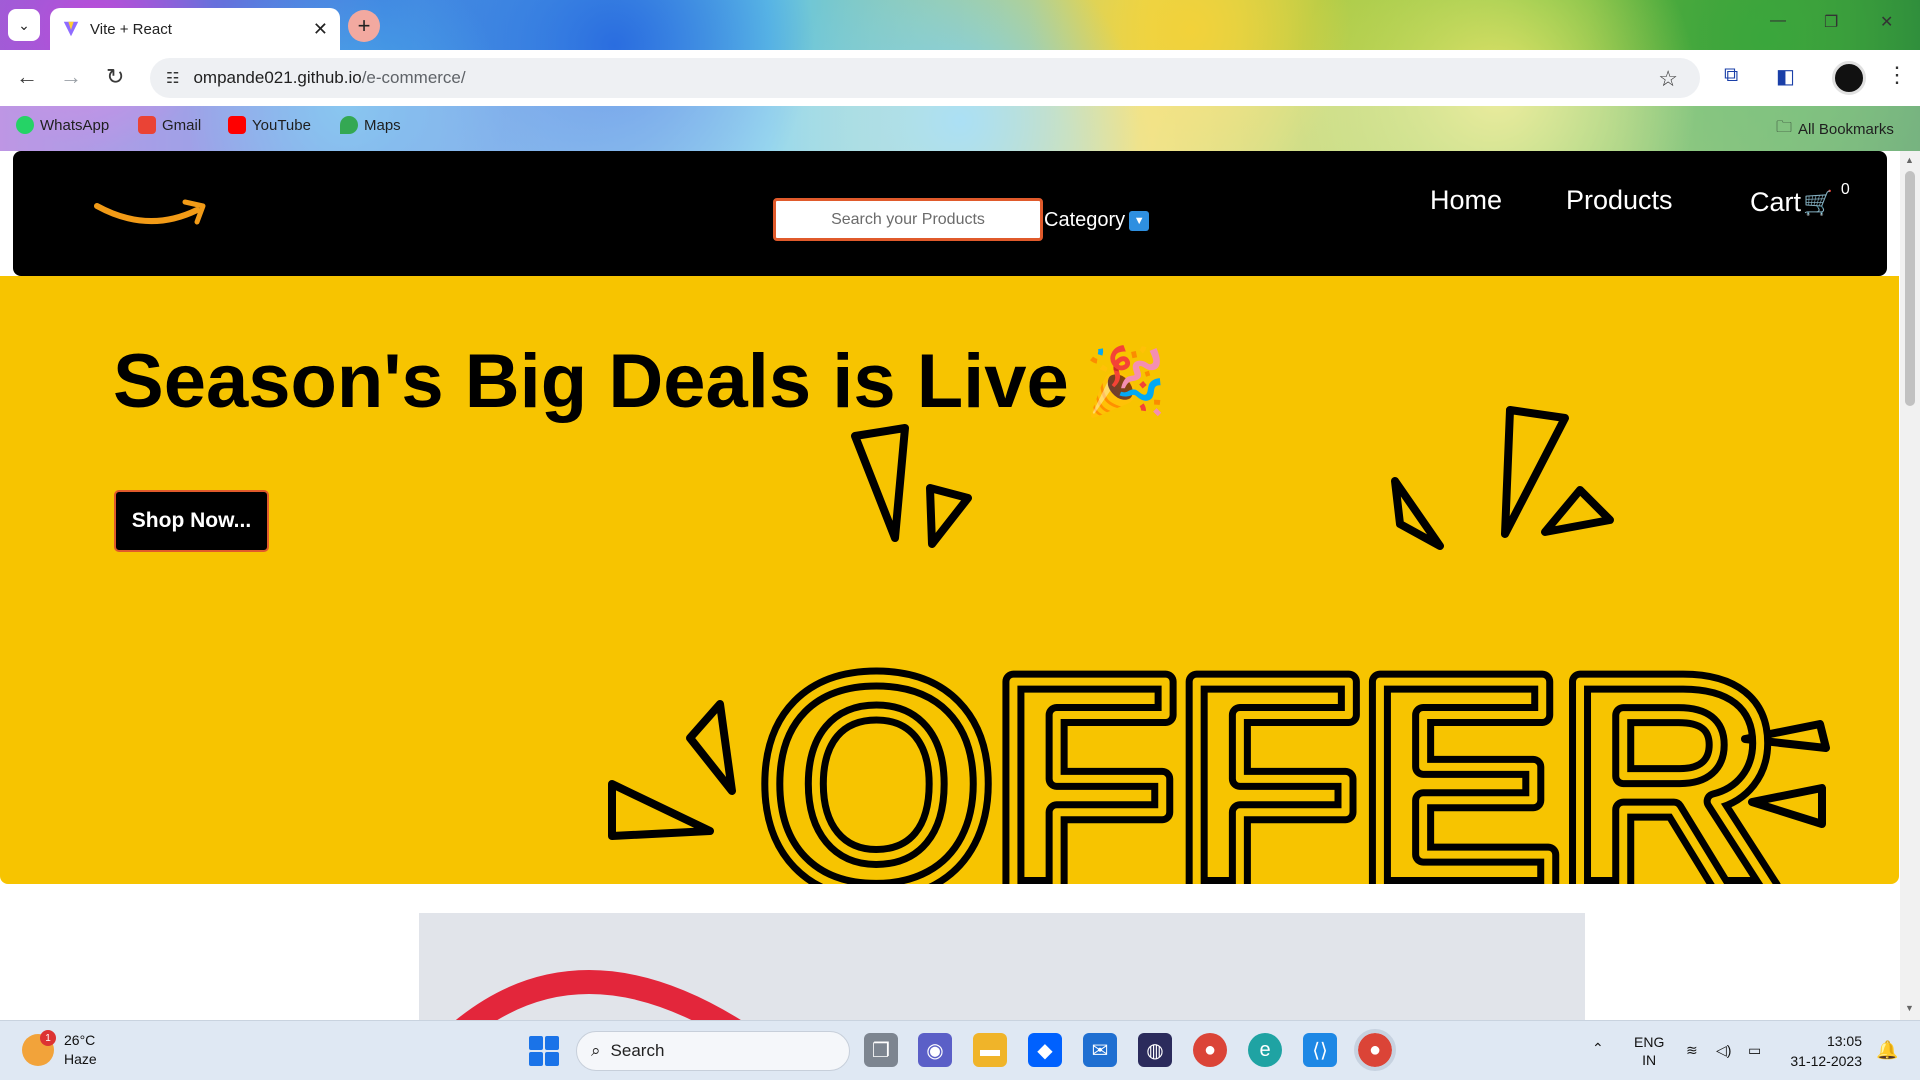  What do you see at coordinates (1649, 1051) in the screenshot?
I see `language-indicator: ENG IN` at bounding box center [1649, 1051].